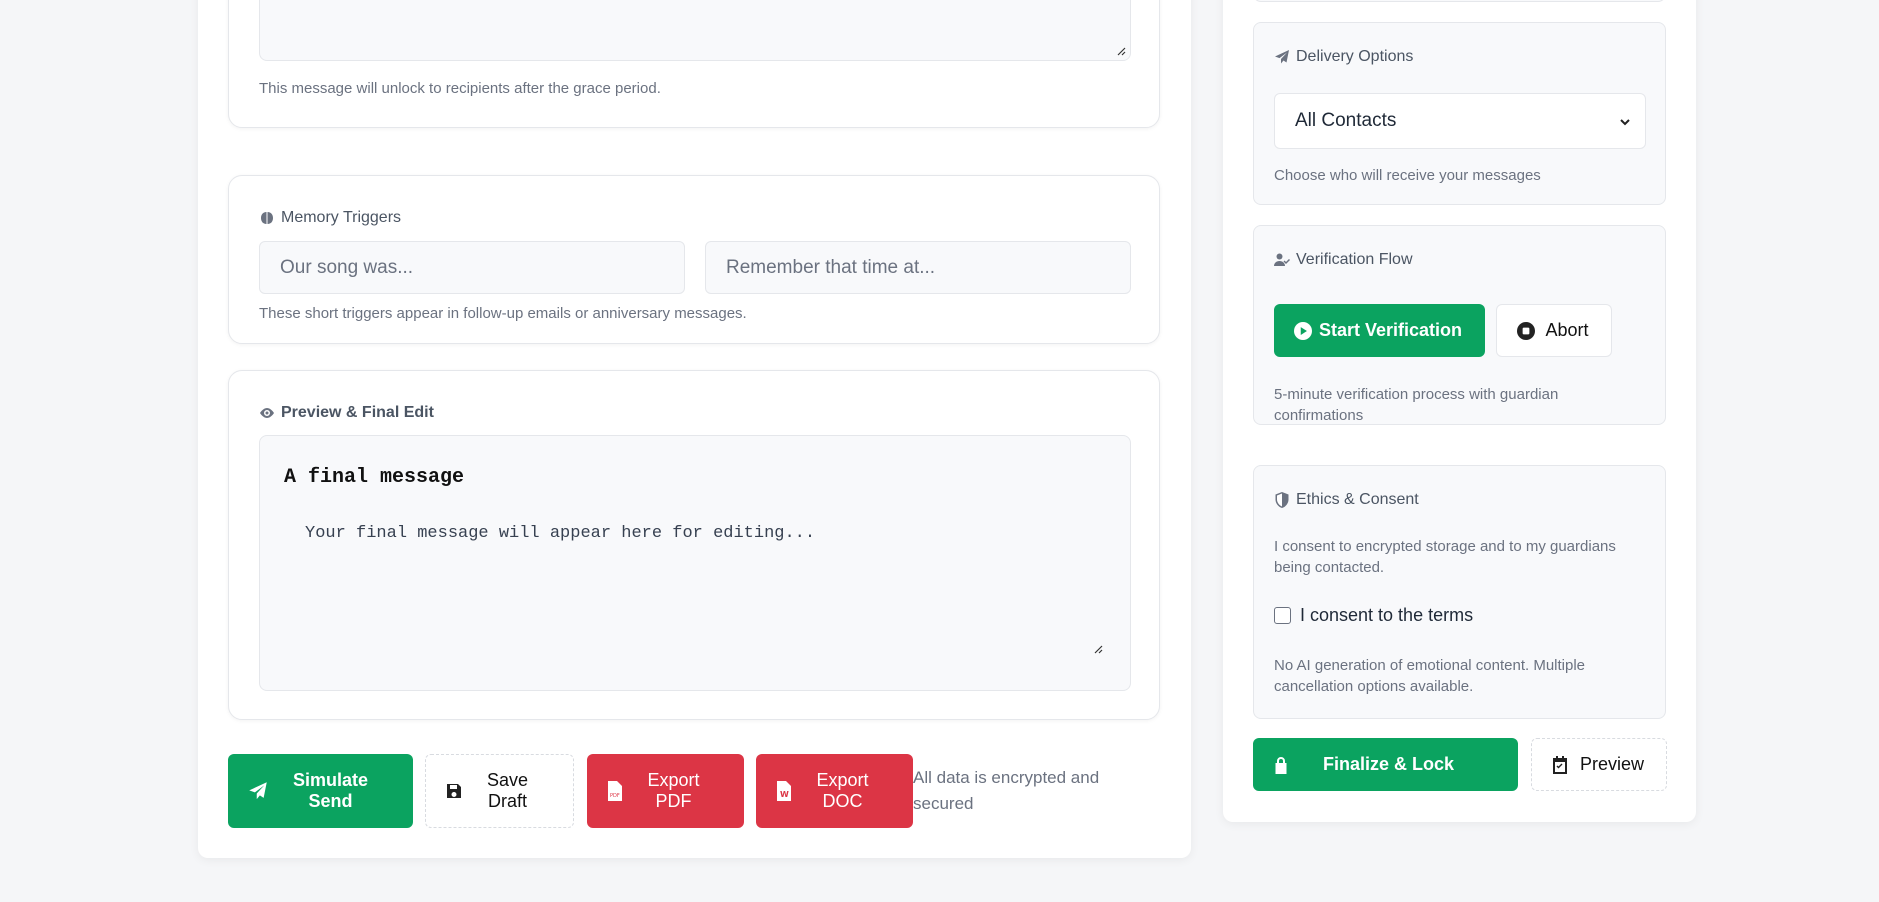 This screenshot has width=1879, height=902. I want to click on lock-icon, so click(1281, 765).